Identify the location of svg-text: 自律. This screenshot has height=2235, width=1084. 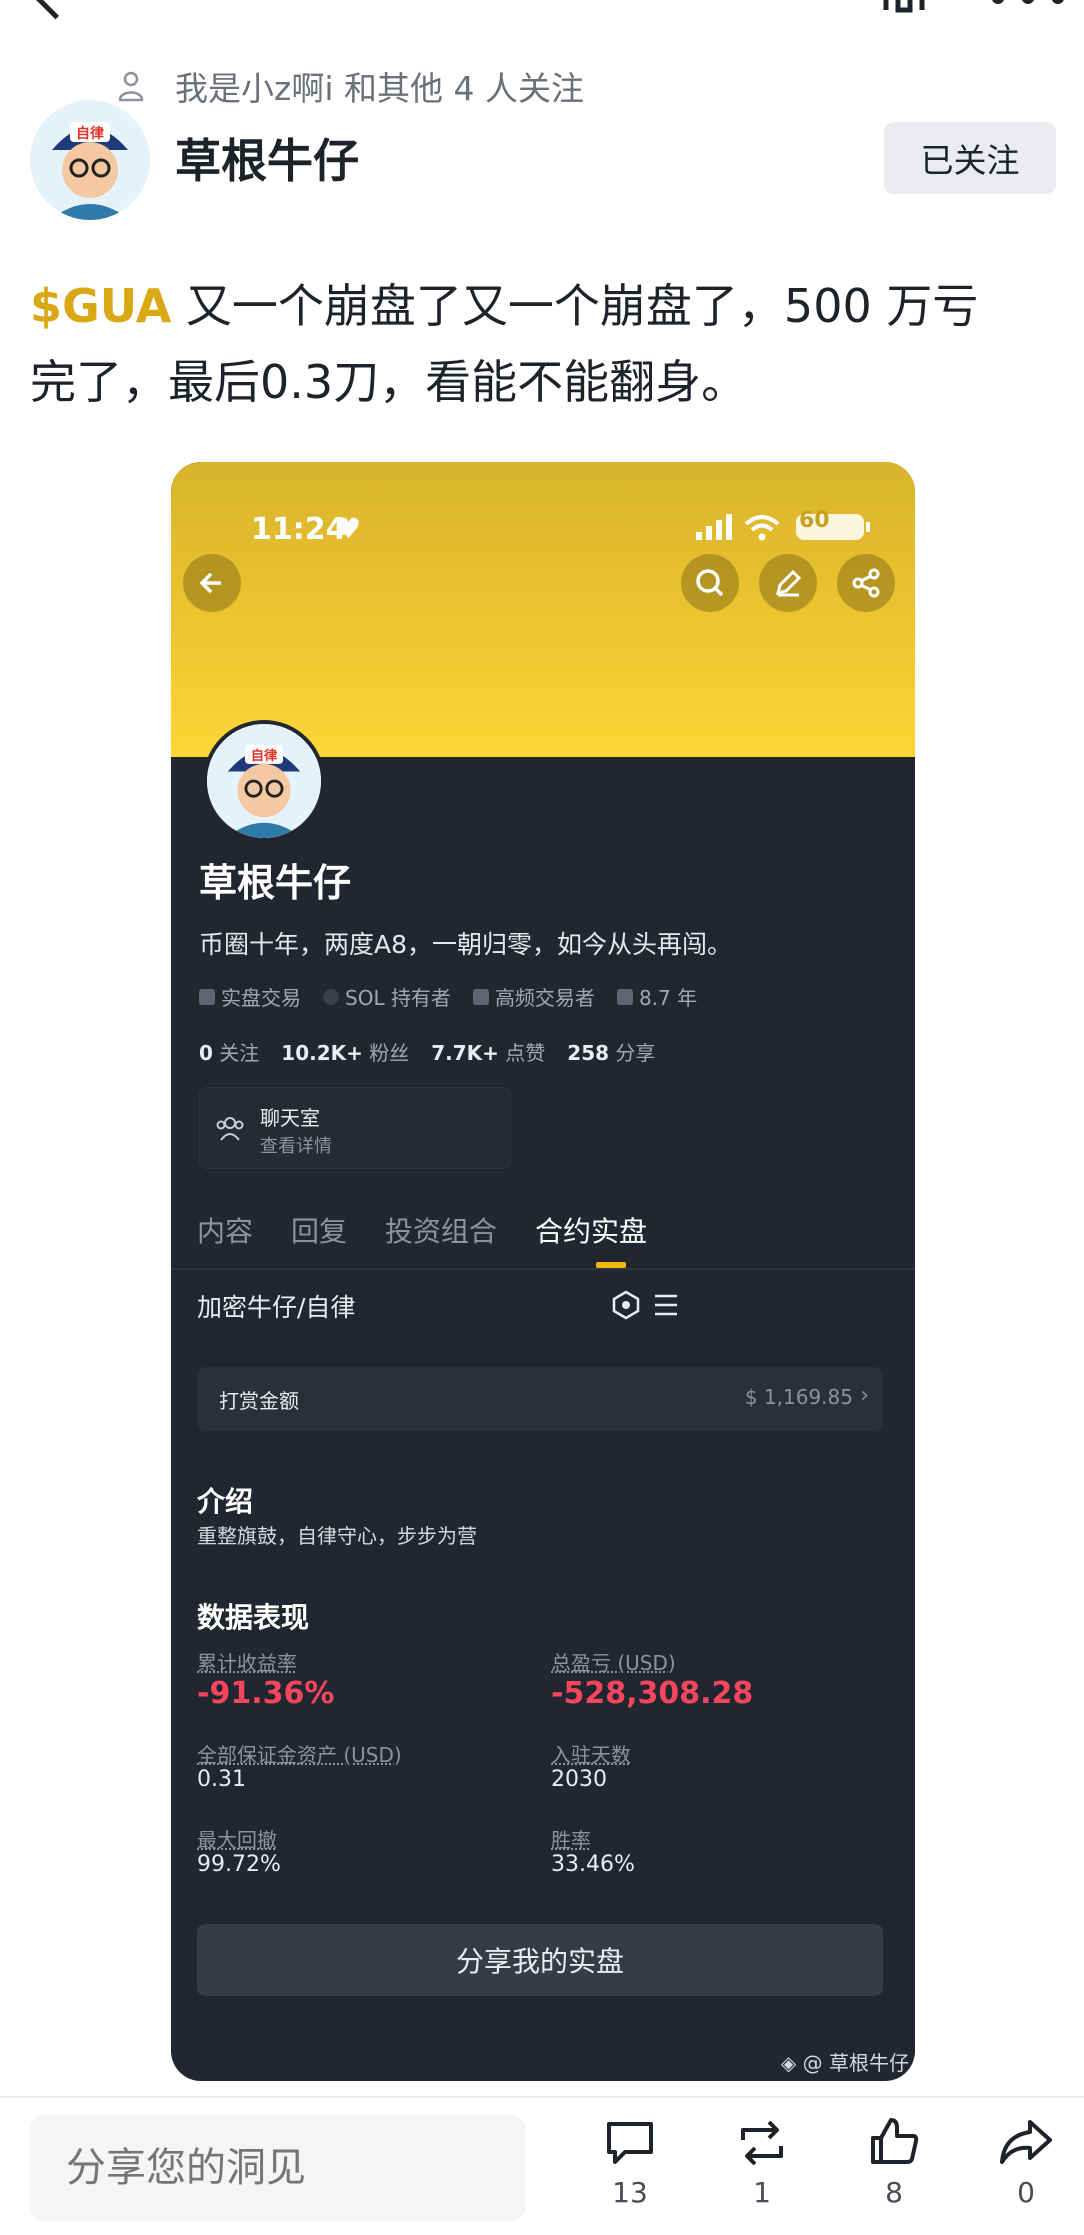
(264, 755).